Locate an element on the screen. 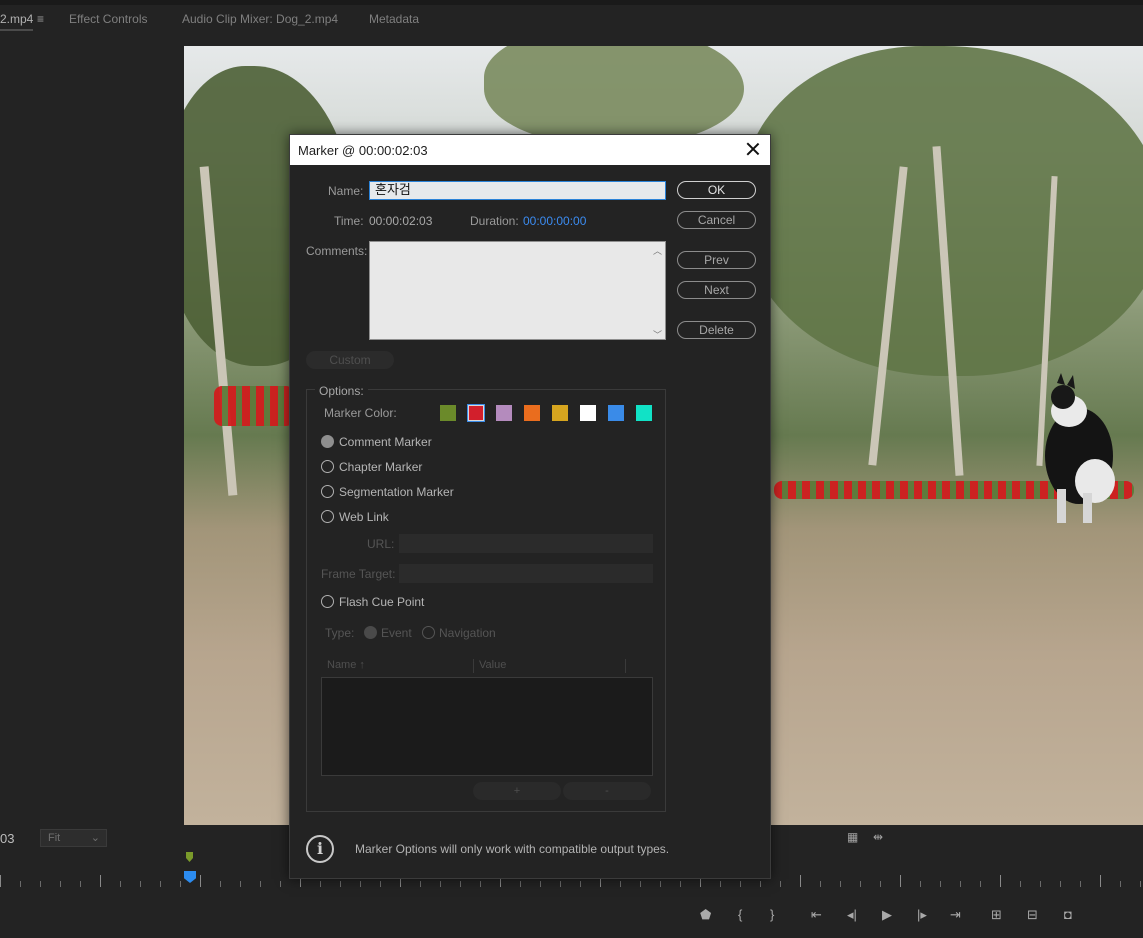 The image size is (1143, 938). play-icon: ▶ is located at coordinates (887, 915).